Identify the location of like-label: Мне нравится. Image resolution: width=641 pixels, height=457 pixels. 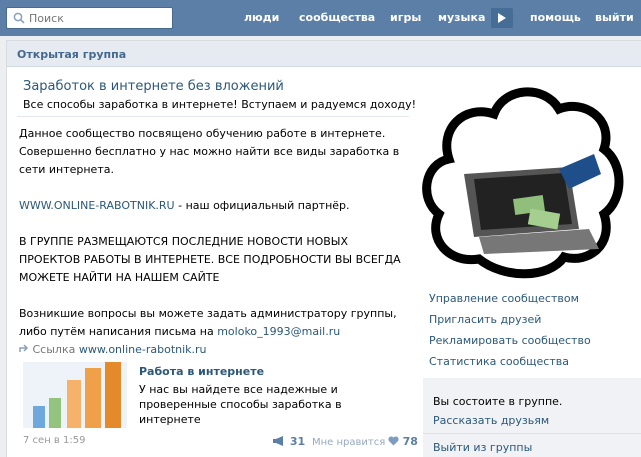
(349, 442).